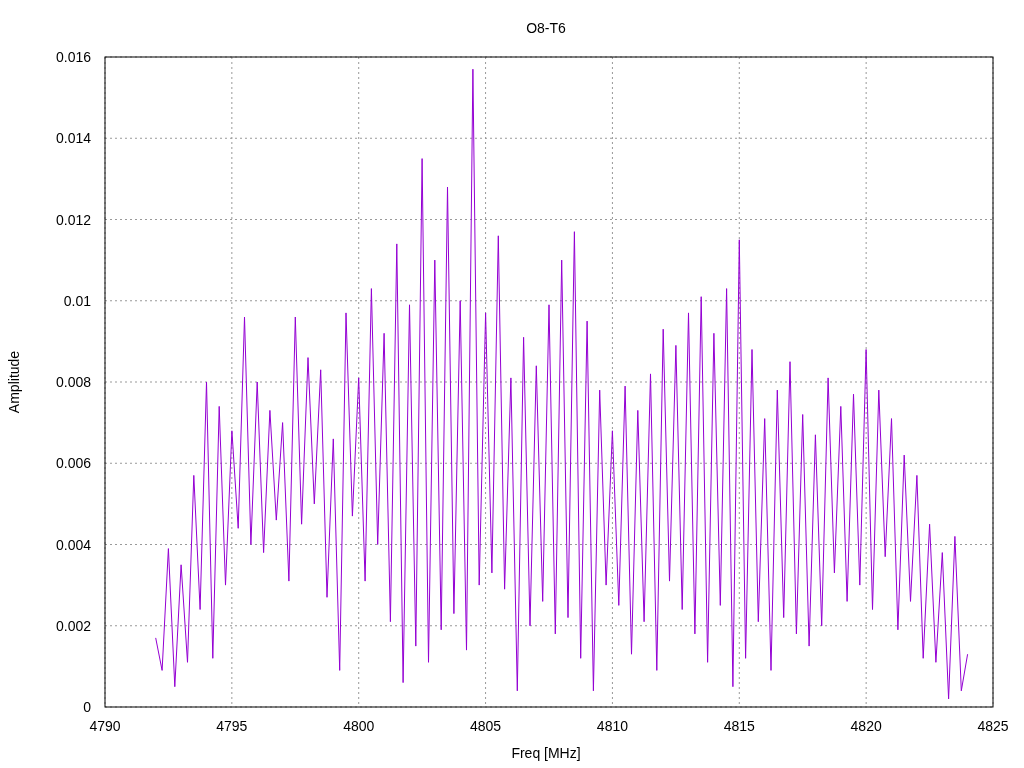 This screenshot has height=768, width=1024. What do you see at coordinates (14, 382) in the screenshot?
I see `y-axis-label: Amplitude` at bounding box center [14, 382].